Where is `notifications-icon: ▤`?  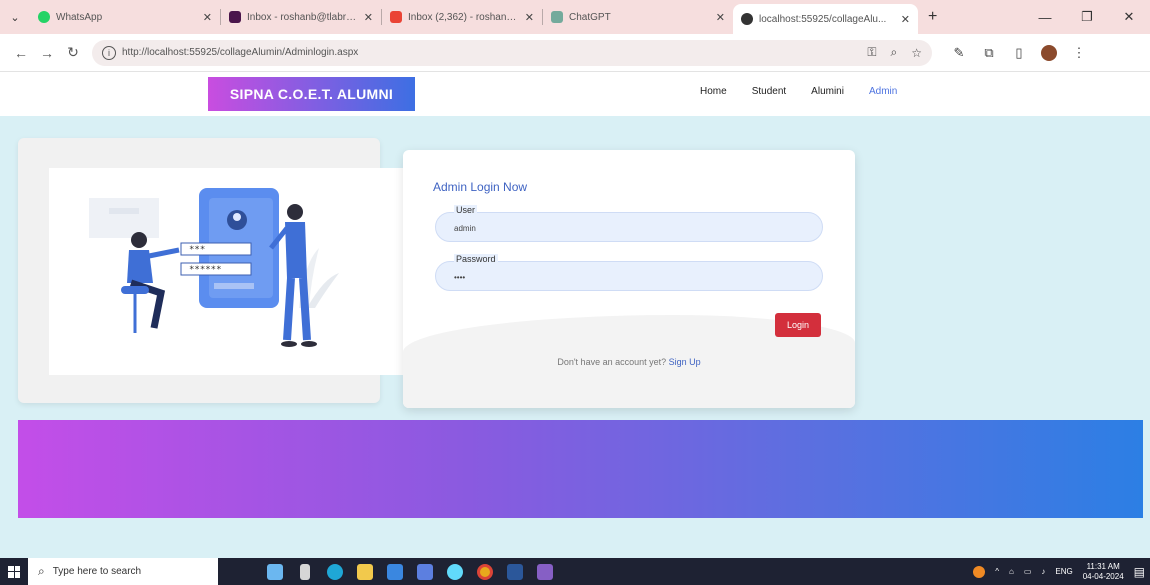
notifications-icon: ▤ is located at coordinates (1139, 572).